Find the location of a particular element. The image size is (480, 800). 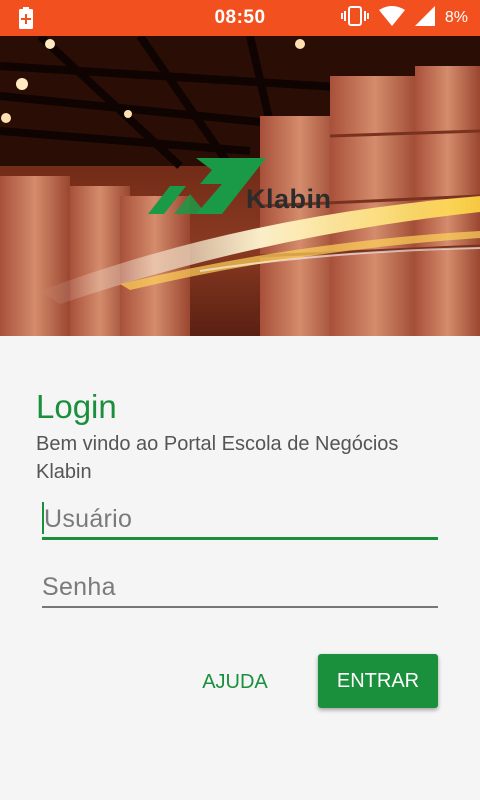

signal-icon is located at coordinates (424, 18).